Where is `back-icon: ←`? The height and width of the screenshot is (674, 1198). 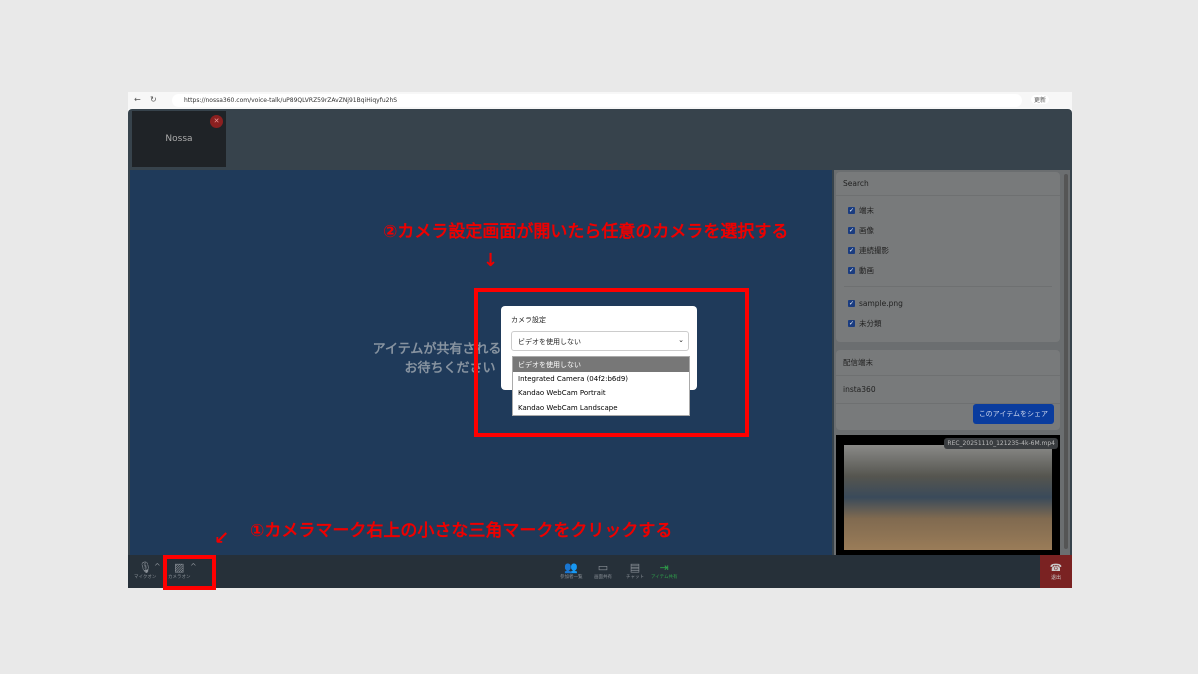
back-icon: ← is located at coordinates (137, 99).